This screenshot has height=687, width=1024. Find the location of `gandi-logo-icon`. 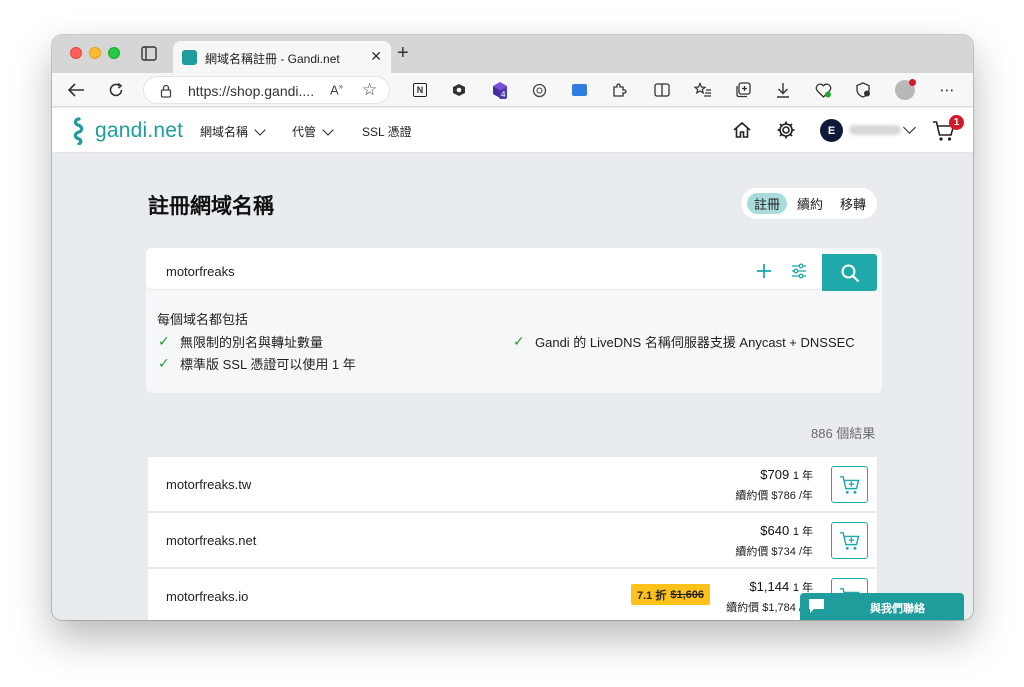

gandi-logo-icon is located at coordinates (78, 131).